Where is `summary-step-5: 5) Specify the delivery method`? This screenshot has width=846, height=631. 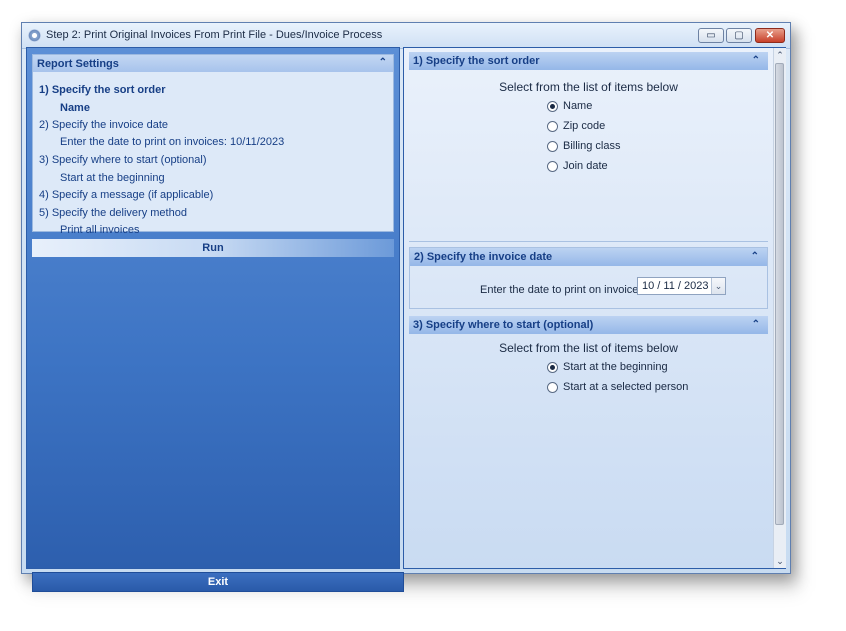 summary-step-5: 5) Specify the delivery method is located at coordinates (113, 213).